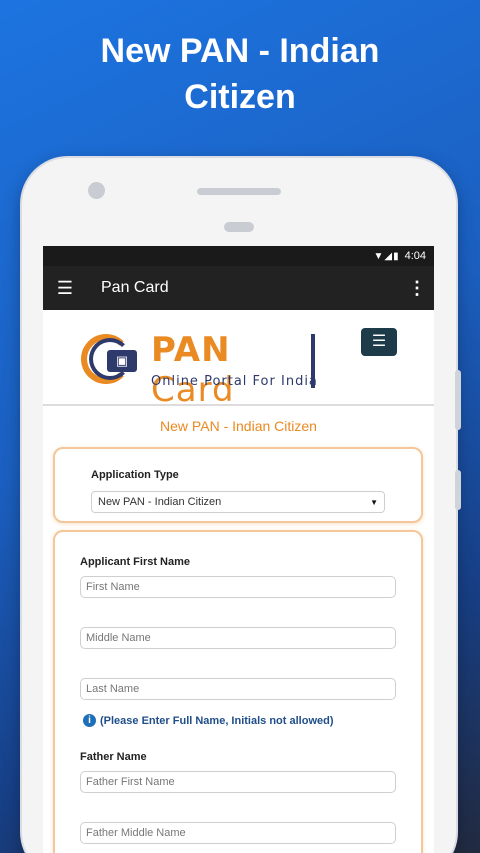 This screenshot has height=853, width=480. I want to click on application-type-value: New PAN - Indian Citizen, so click(160, 502).